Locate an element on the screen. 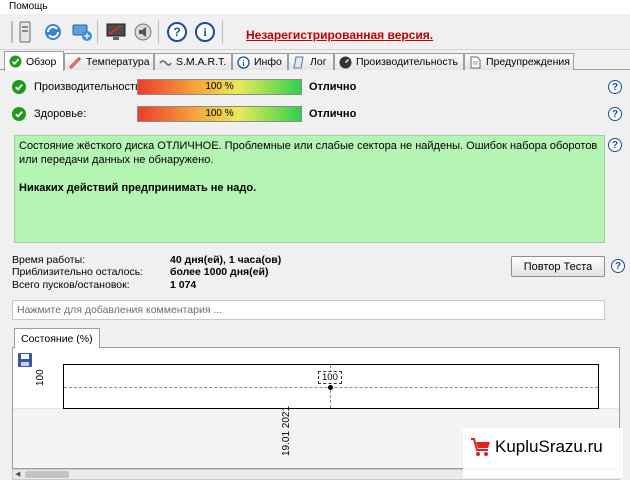  cart-icon is located at coordinates (480, 447).